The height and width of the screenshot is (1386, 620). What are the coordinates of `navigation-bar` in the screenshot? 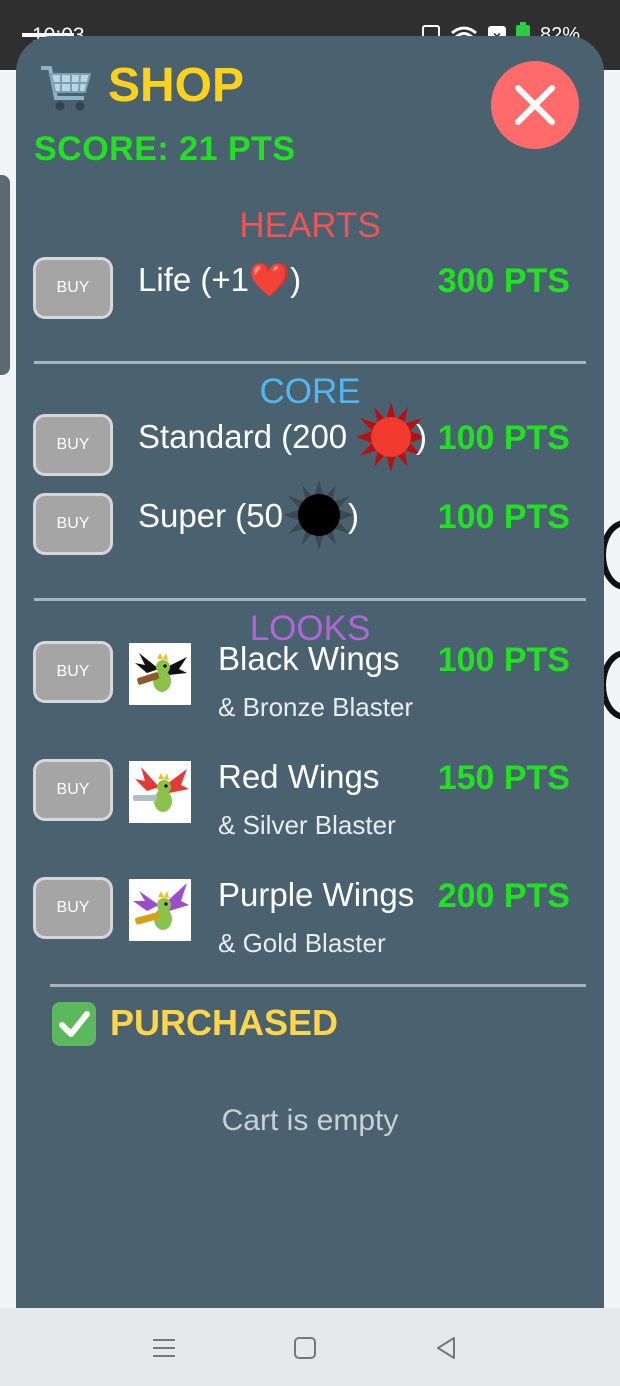 It's located at (310, 1347).